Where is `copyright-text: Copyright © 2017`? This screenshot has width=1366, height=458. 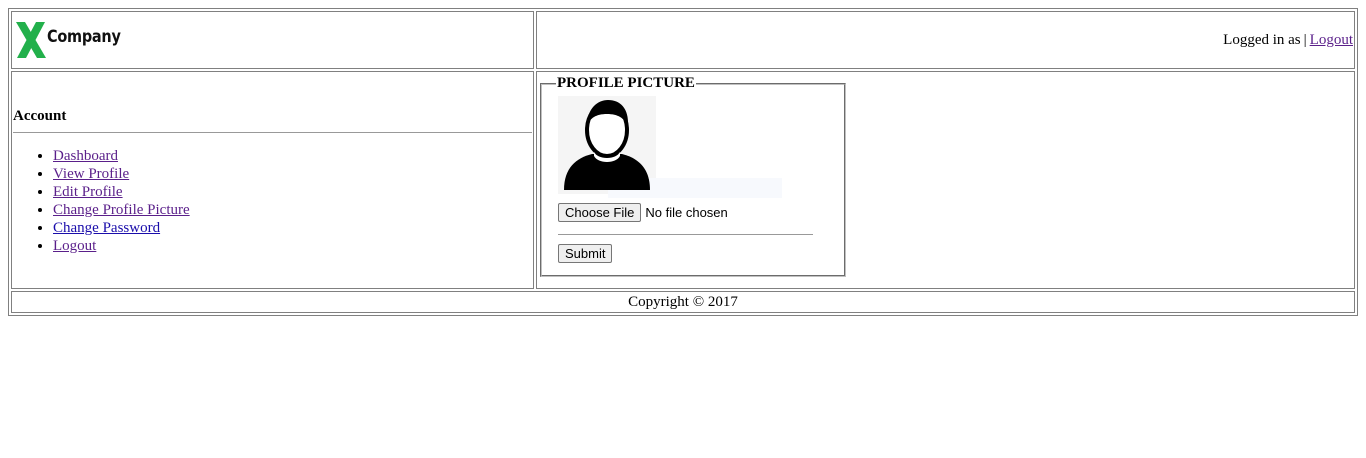
copyright-text: Copyright © 2017 is located at coordinates (683, 301).